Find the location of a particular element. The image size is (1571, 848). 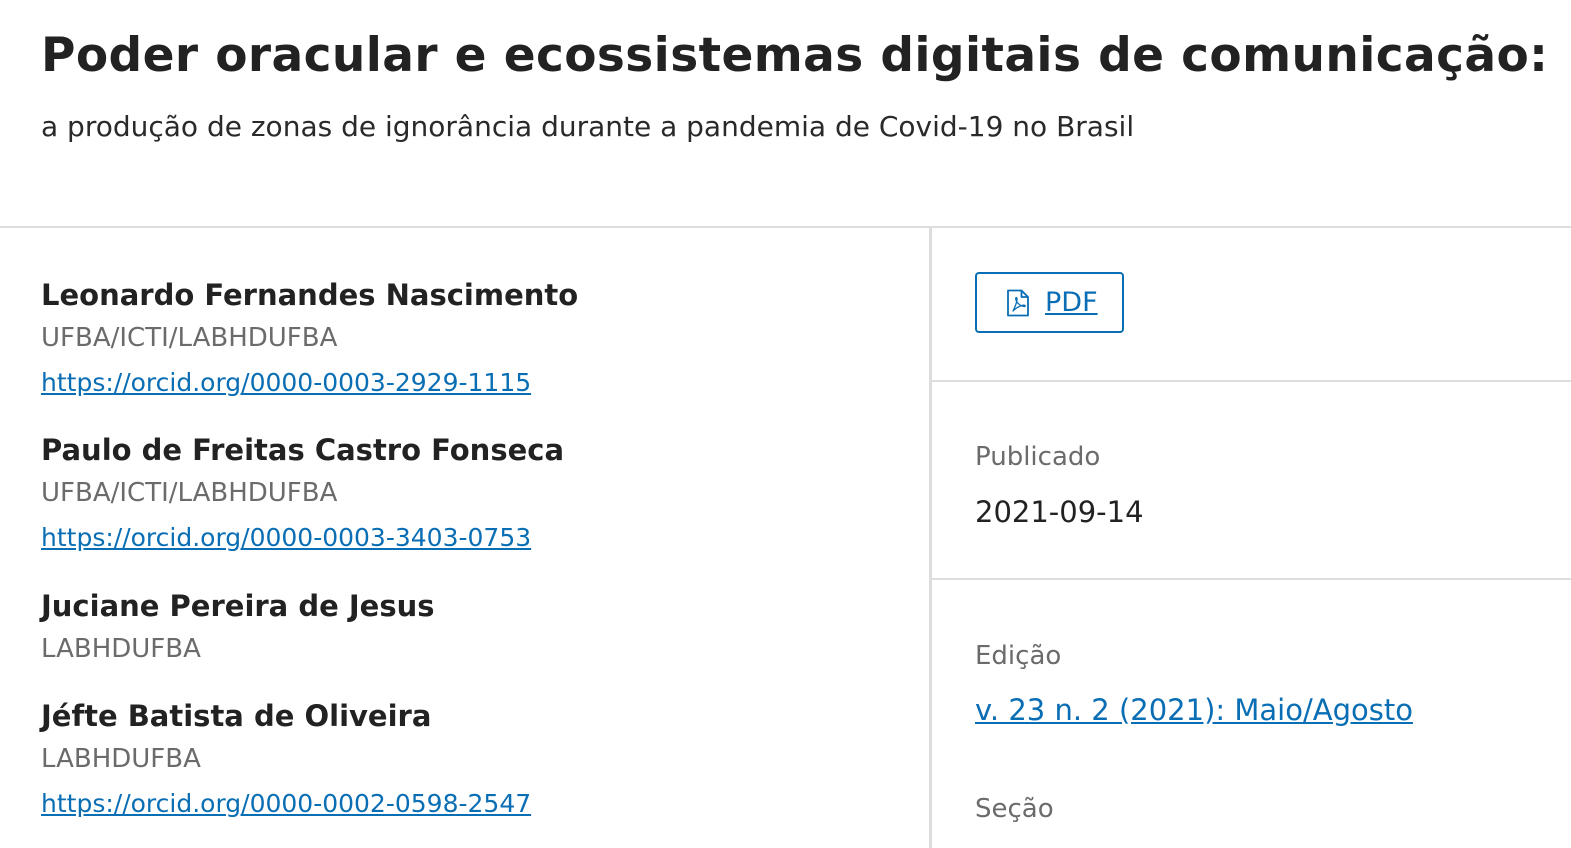

pdf-button: PDF is located at coordinates (1049, 302).